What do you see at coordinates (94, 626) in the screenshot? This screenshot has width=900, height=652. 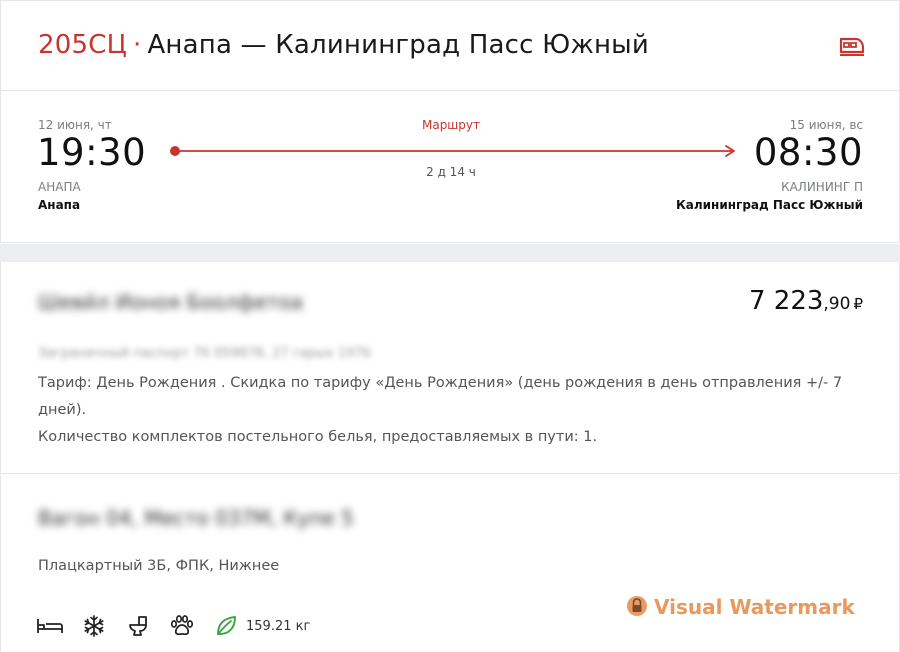 I see `snowflake-icon` at bounding box center [94, 626].